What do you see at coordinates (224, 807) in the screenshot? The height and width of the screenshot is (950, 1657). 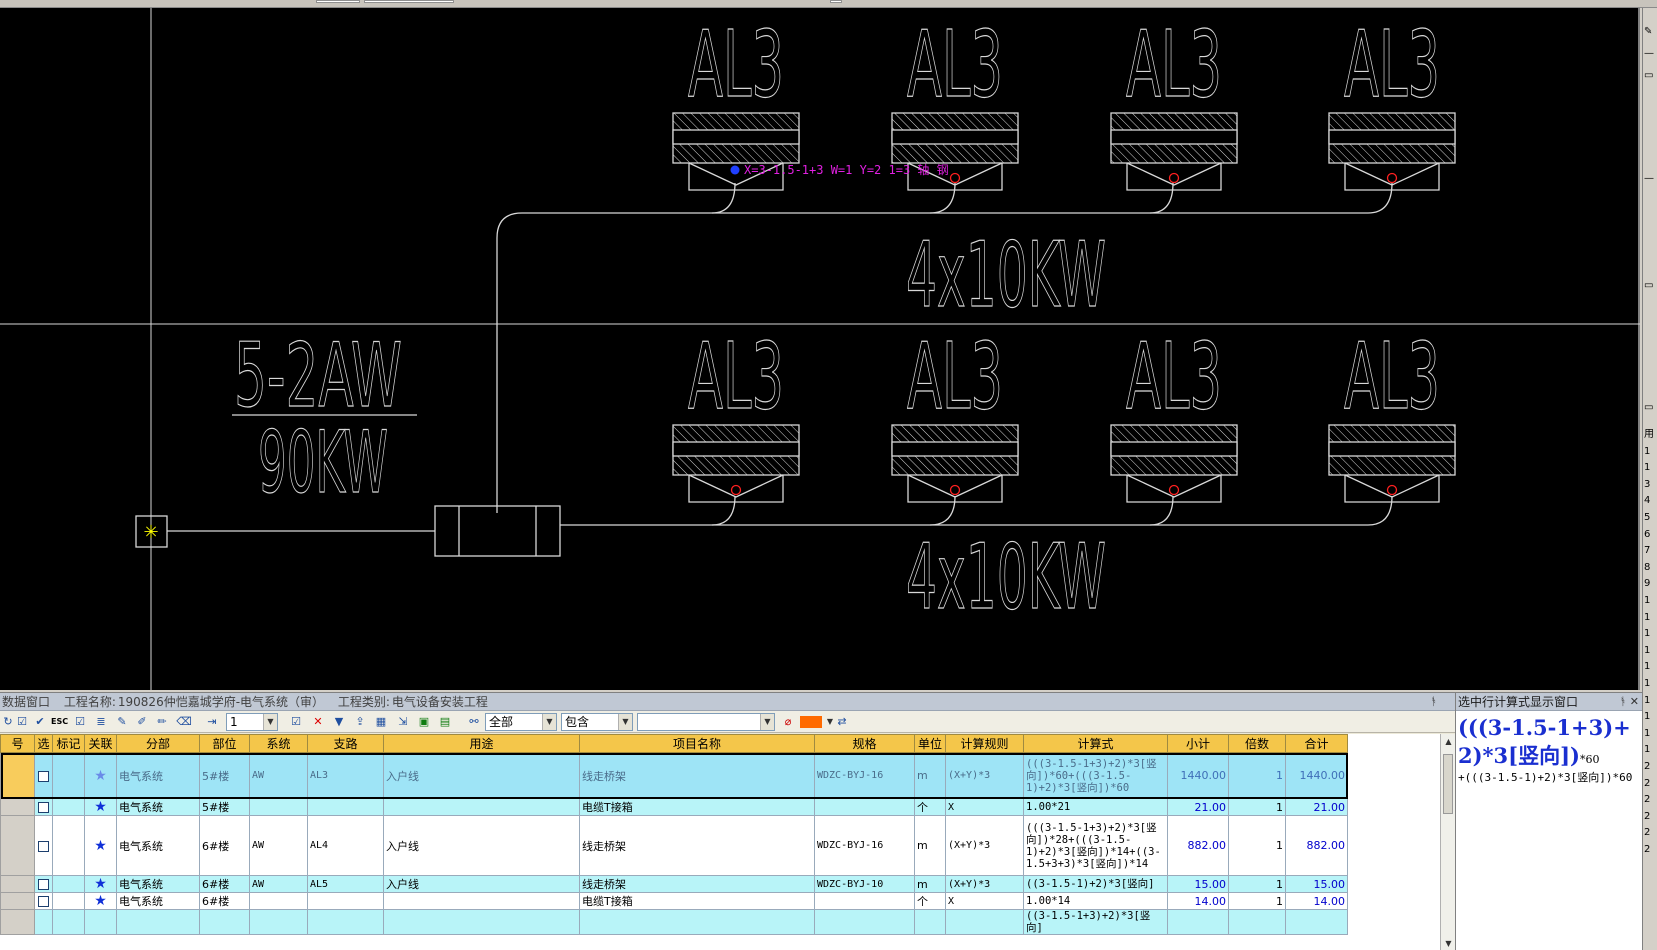 I see `cell-buwei: 5#楼` at bounding box center [224, 807].